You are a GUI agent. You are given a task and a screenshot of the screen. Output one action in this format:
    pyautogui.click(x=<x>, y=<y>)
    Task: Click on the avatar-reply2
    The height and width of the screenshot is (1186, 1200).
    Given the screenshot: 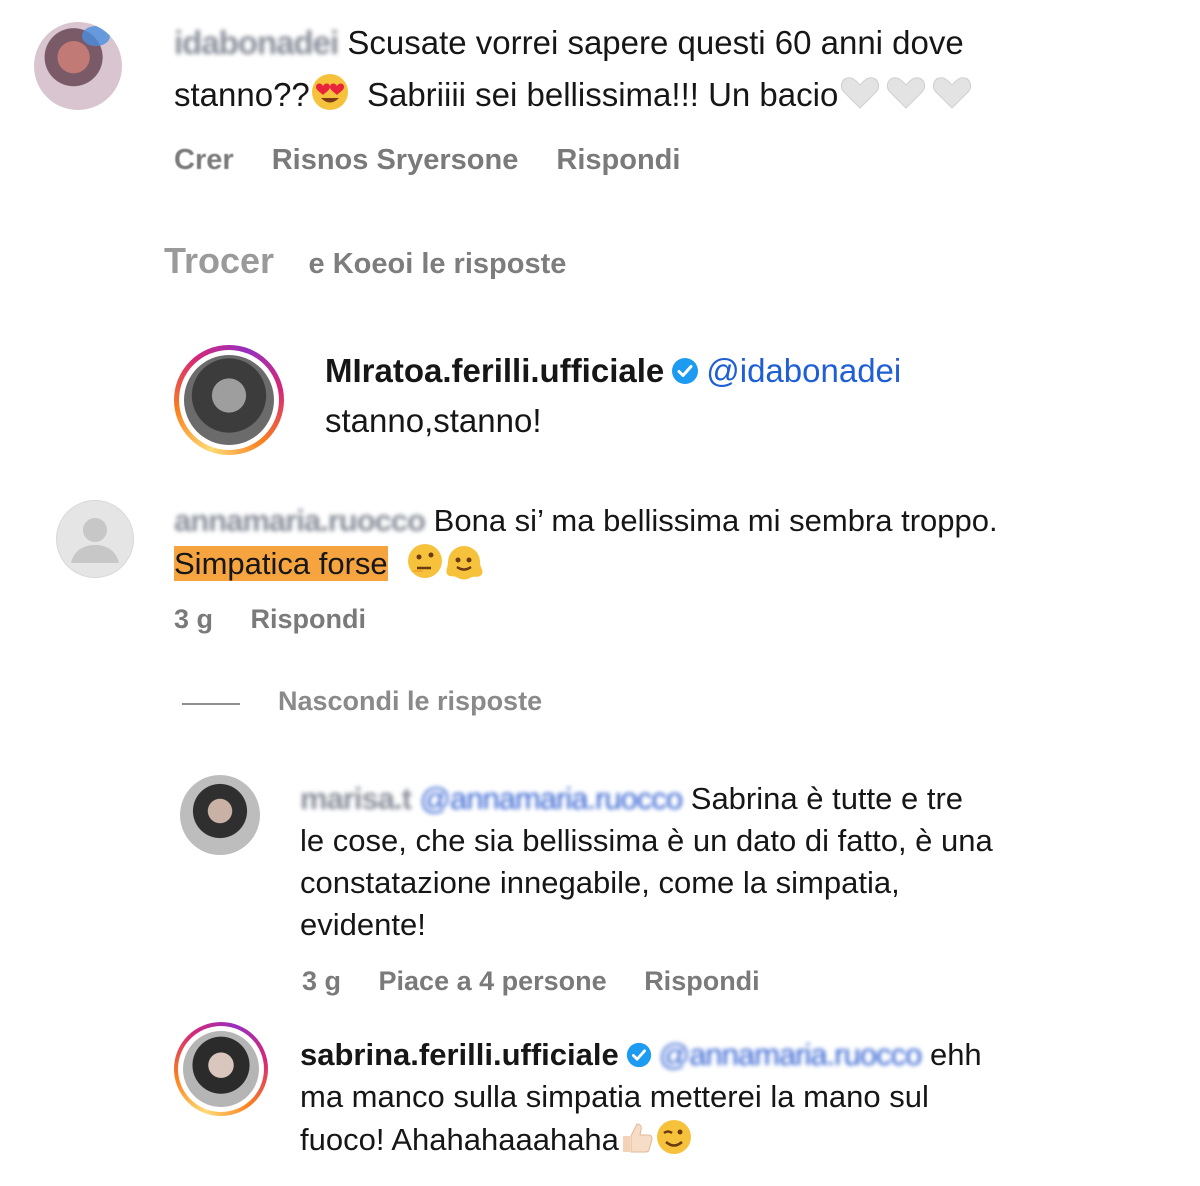 What is the action you would take?
    pyautogui.click(x=220, y=815)
    